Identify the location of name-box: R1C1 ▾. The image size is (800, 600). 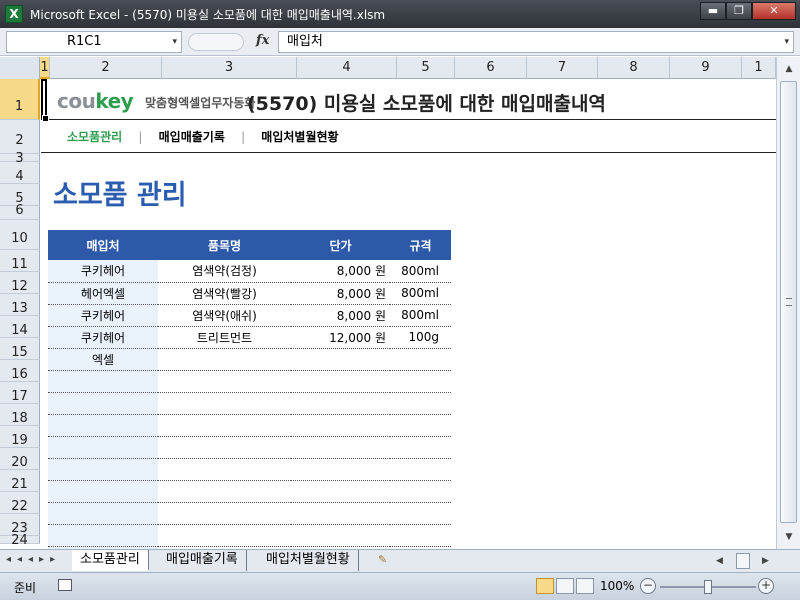
(94, 42).